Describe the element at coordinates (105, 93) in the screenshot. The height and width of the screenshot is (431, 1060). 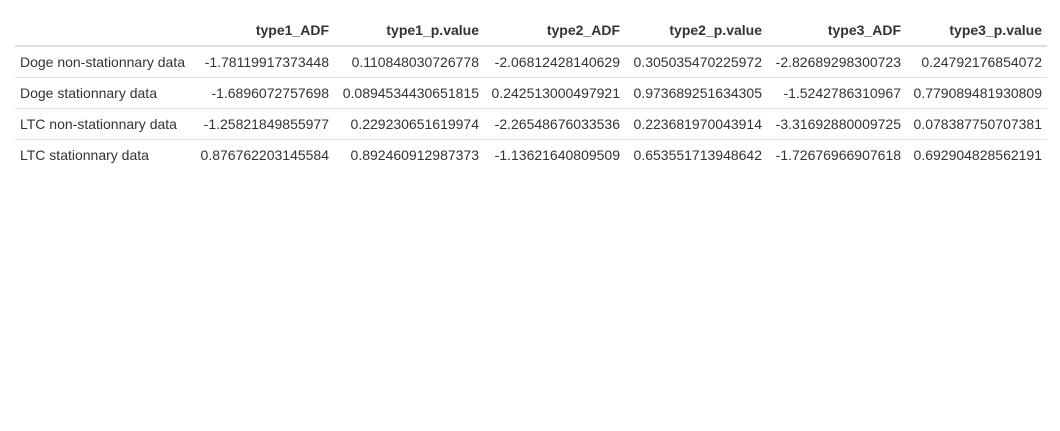
I see `row-label: Doge stationnary data` at that location.